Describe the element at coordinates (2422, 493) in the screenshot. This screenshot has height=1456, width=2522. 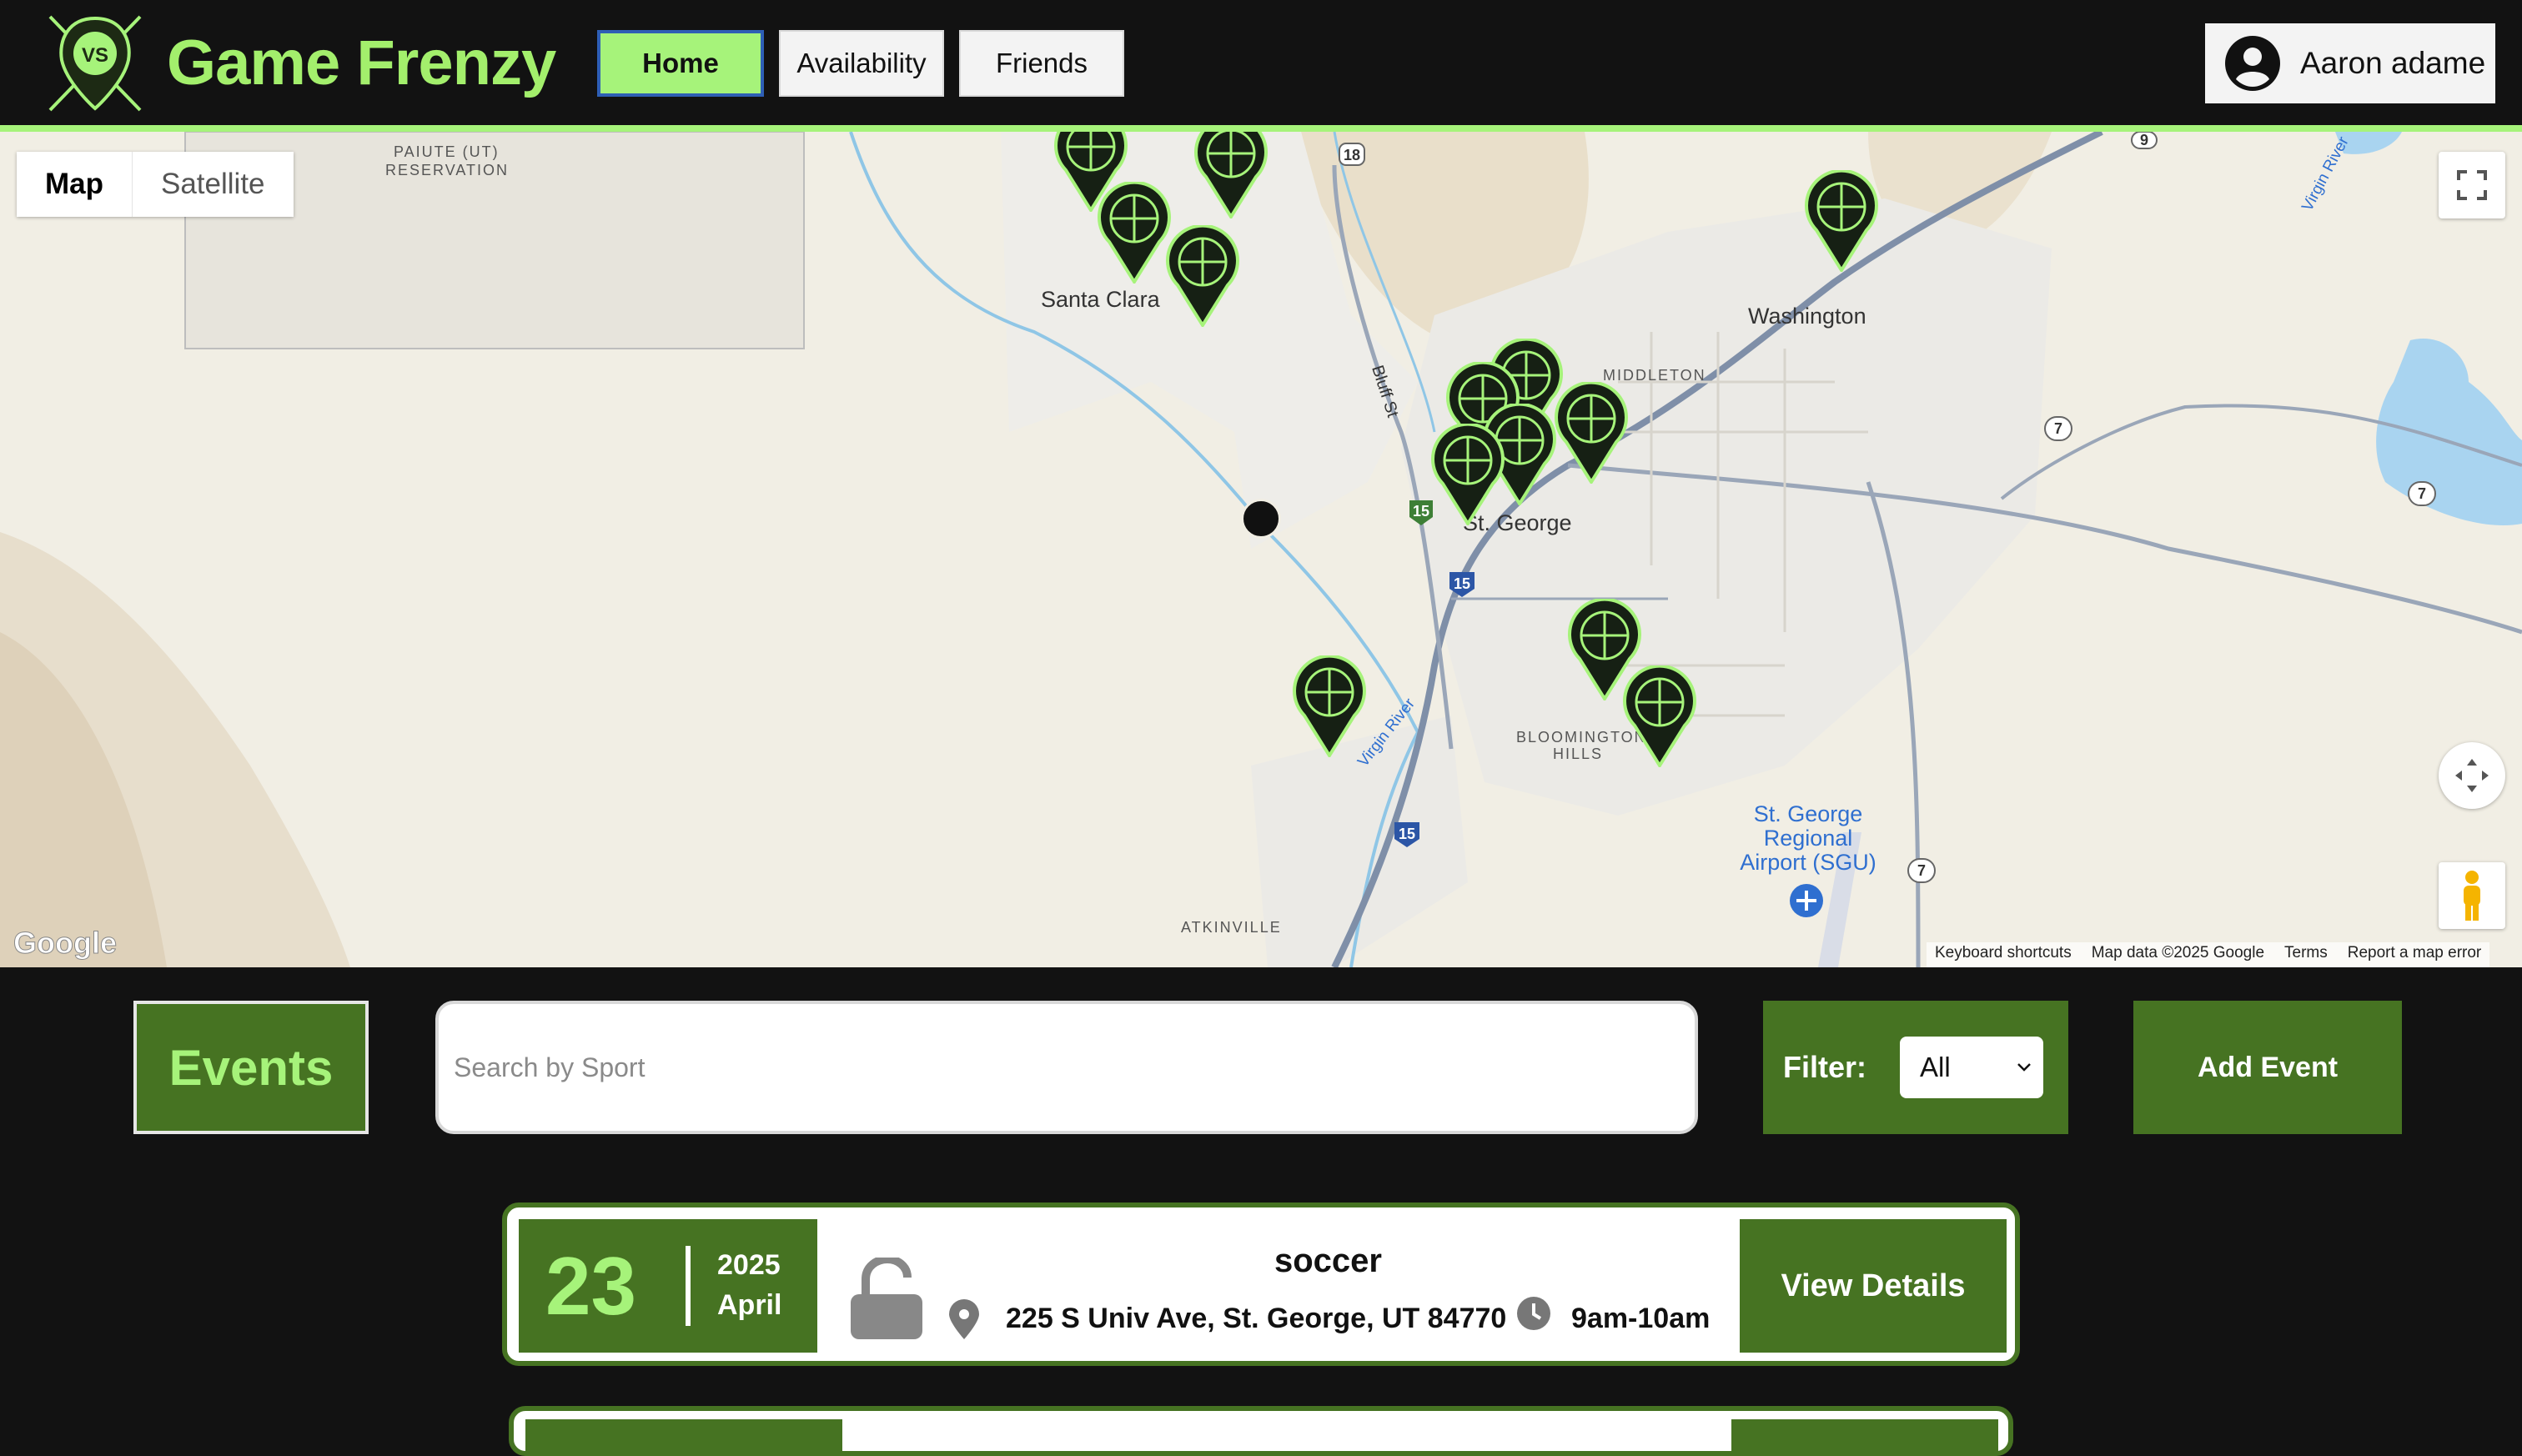
I see `highway-shield-7-east: 7` at that location.